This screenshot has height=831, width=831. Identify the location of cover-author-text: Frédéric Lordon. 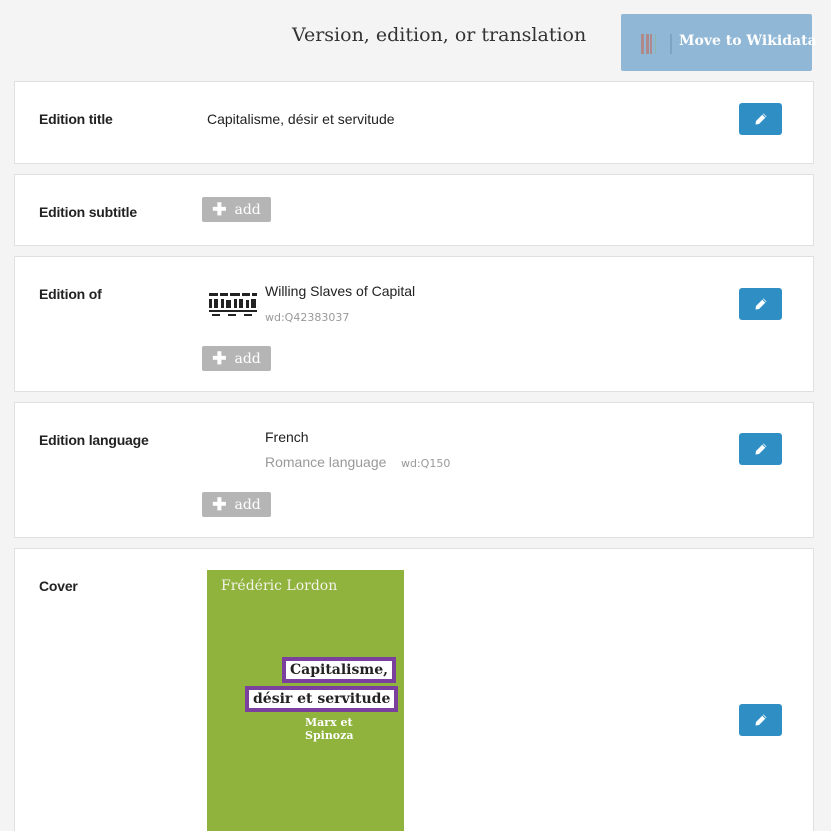
(279, 586).